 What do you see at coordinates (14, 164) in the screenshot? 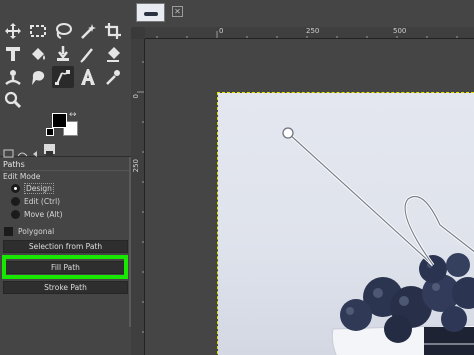
I see `paths-panel-title: Paths` at bounding box center [14, 164].